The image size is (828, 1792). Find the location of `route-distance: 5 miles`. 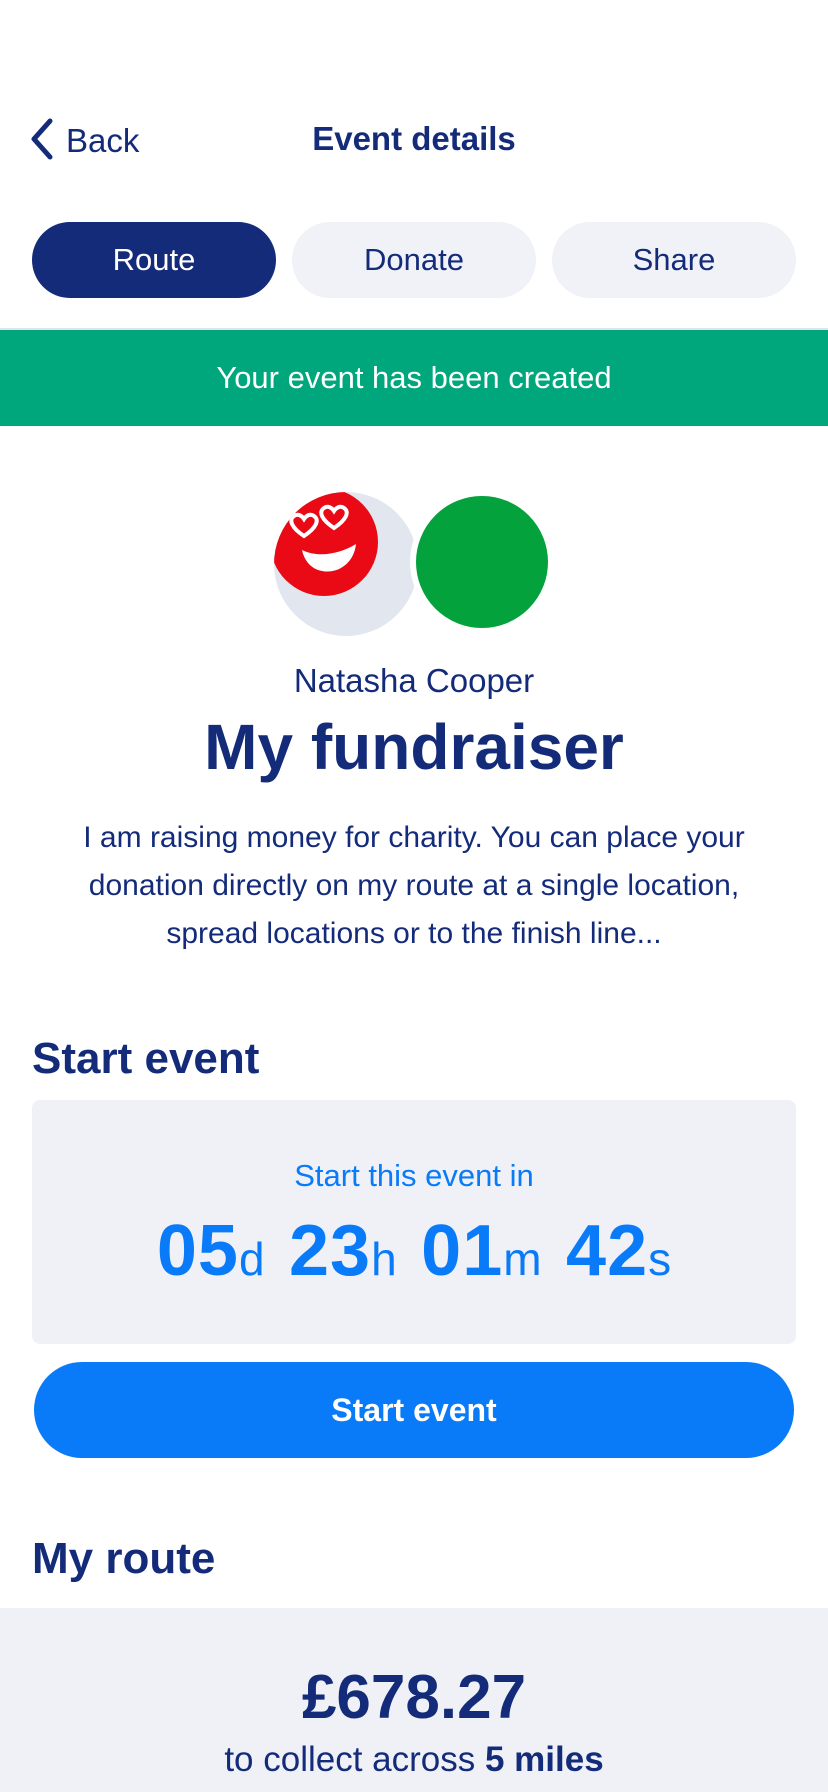

route-distance: 5 miles is located at coordinates (544, 1759).